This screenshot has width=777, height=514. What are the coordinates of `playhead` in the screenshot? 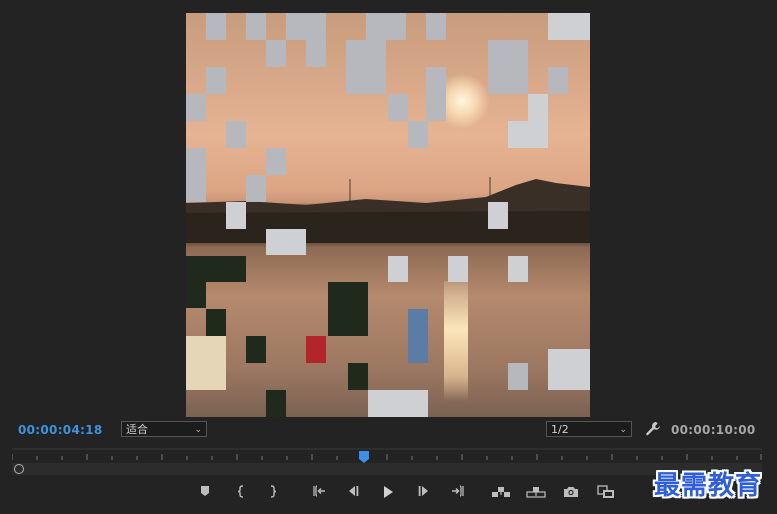 It's located at (364, 457).